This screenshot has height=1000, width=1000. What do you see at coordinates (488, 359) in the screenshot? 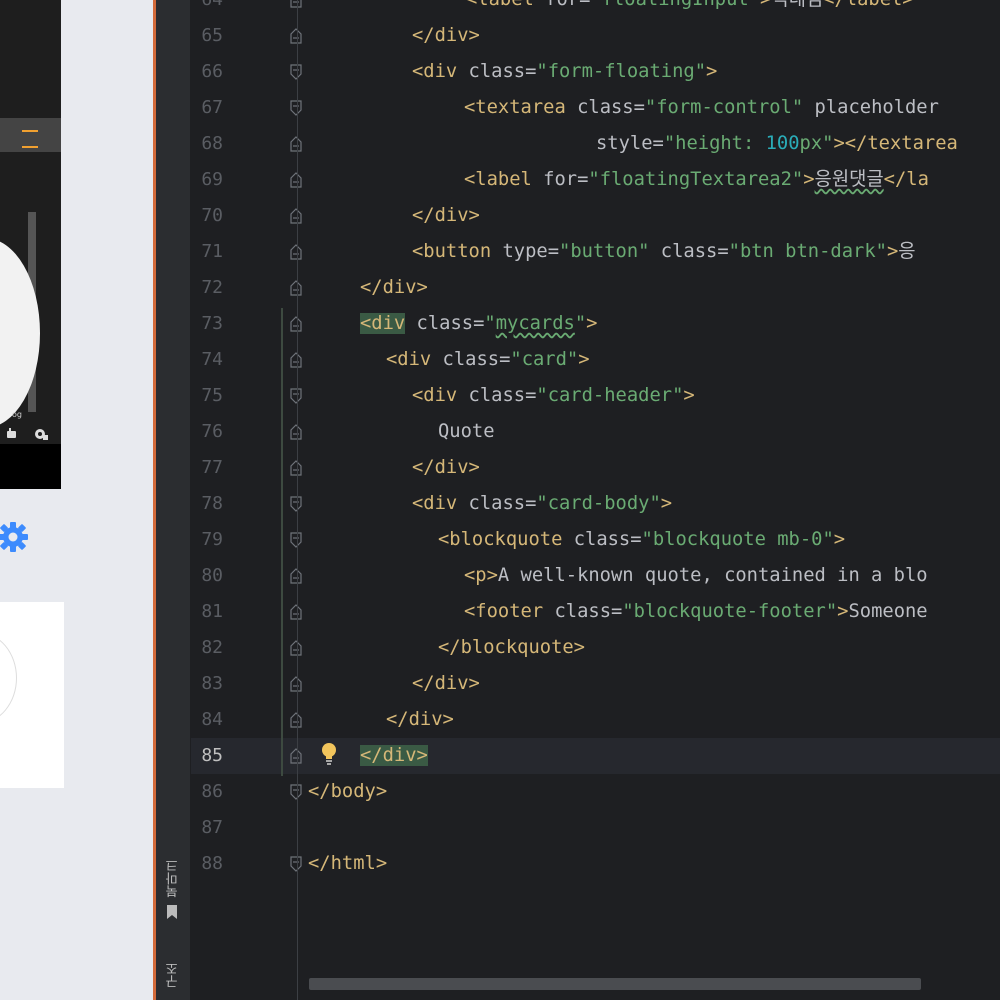
I see `code-text: <div class="card">` at bounding box center [488, 359].